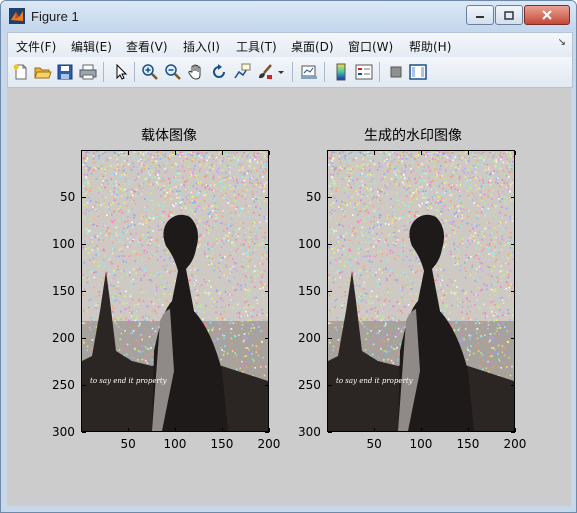 The image size is (577, 513). Describe the element at coordinates (562, 42) in the screenshot. I see `dock-arrow-icon: ↘` at that location.